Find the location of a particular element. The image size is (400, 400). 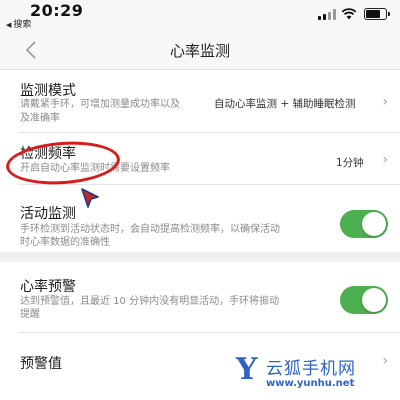

monitor-mode-value: 自动心率监测 + 辅助睡眠检测 is located at coordinates (285, 104).